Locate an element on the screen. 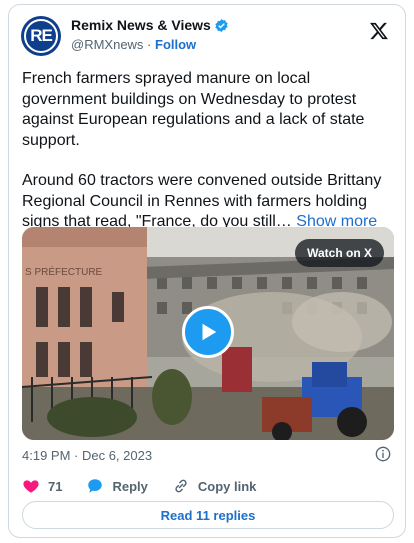 The width and height of the screenshot is (414, 543). x-logo-icon is located at coordinates (379, 31).